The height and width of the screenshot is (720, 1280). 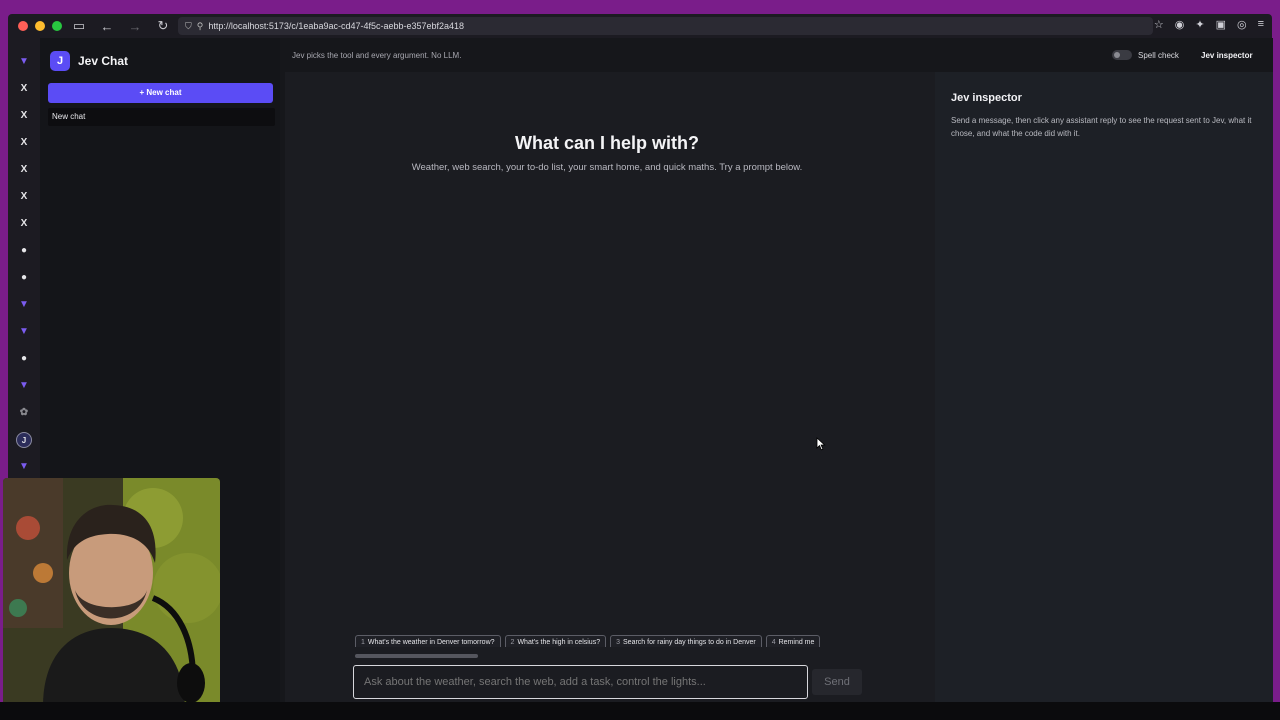 I want to click on minimize-window-button, so click(x=40, y=26).